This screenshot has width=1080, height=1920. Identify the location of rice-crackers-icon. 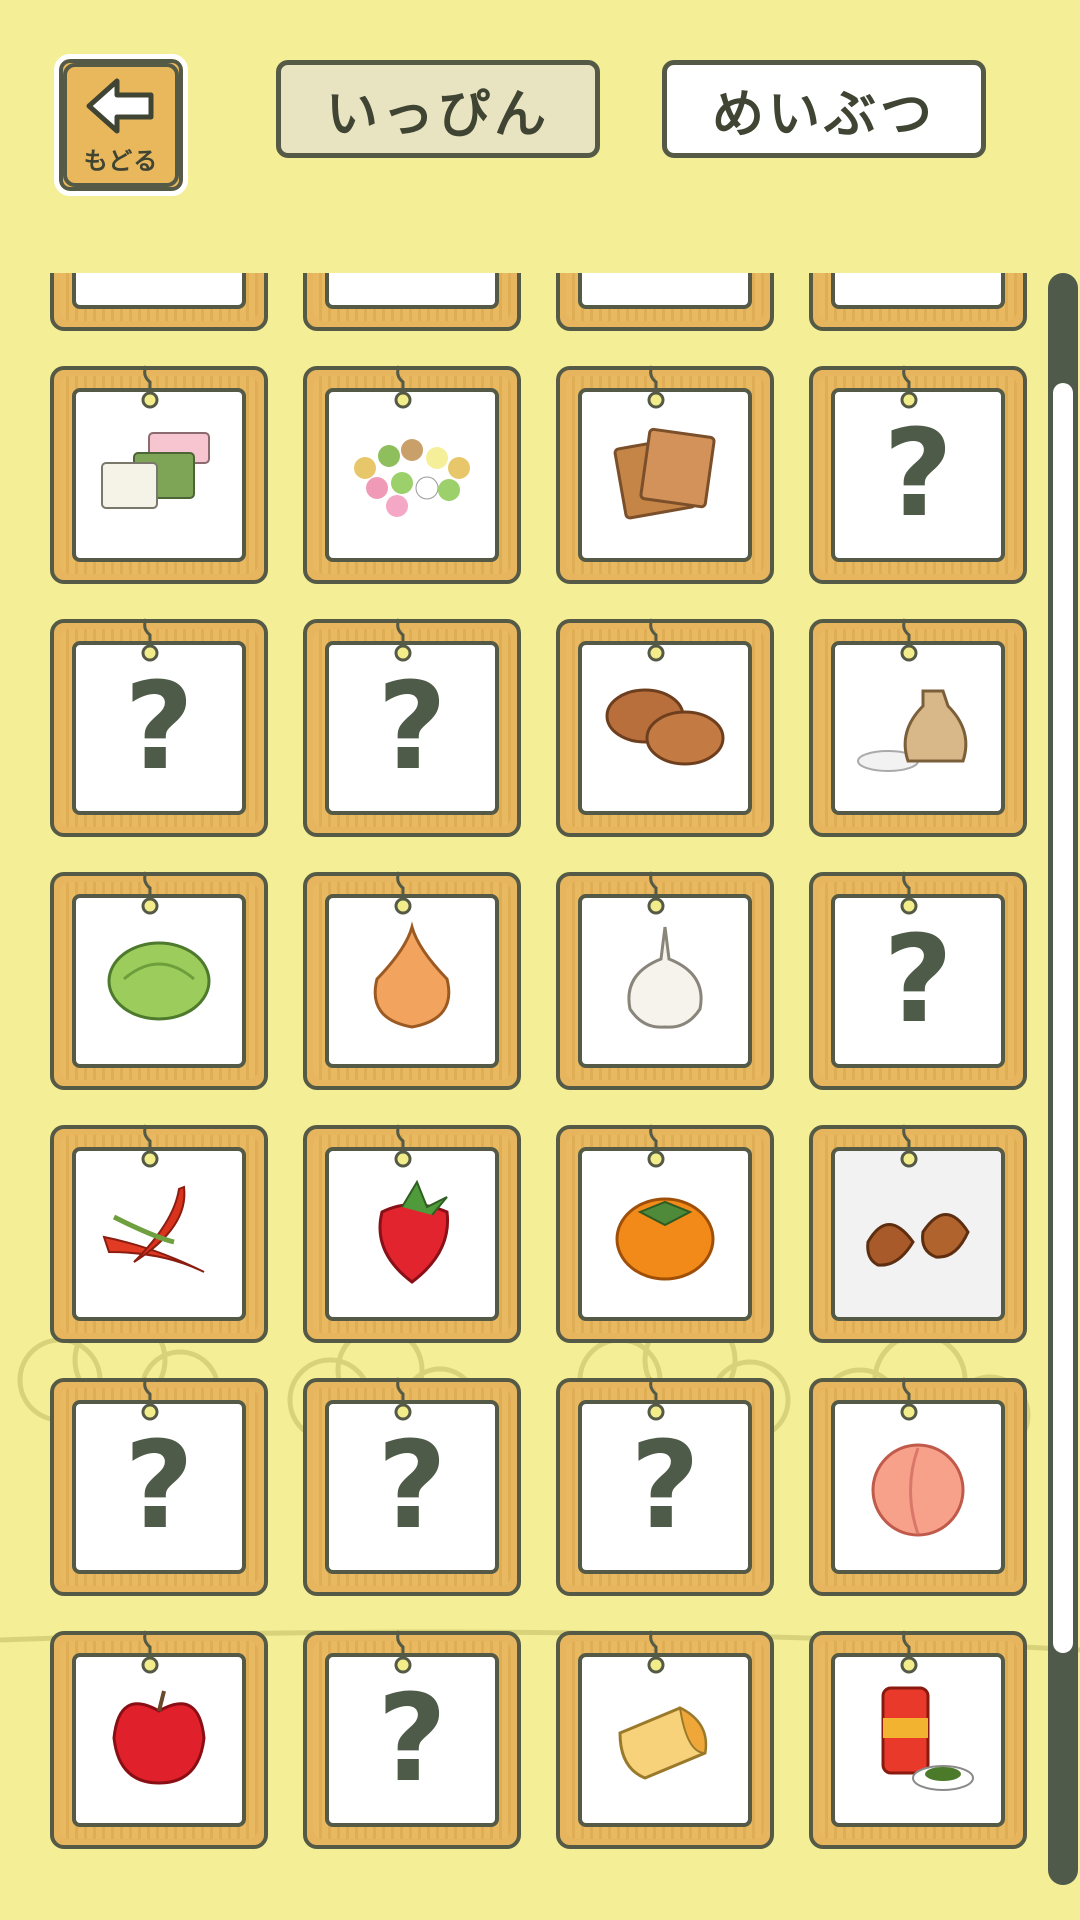
(665, 475).